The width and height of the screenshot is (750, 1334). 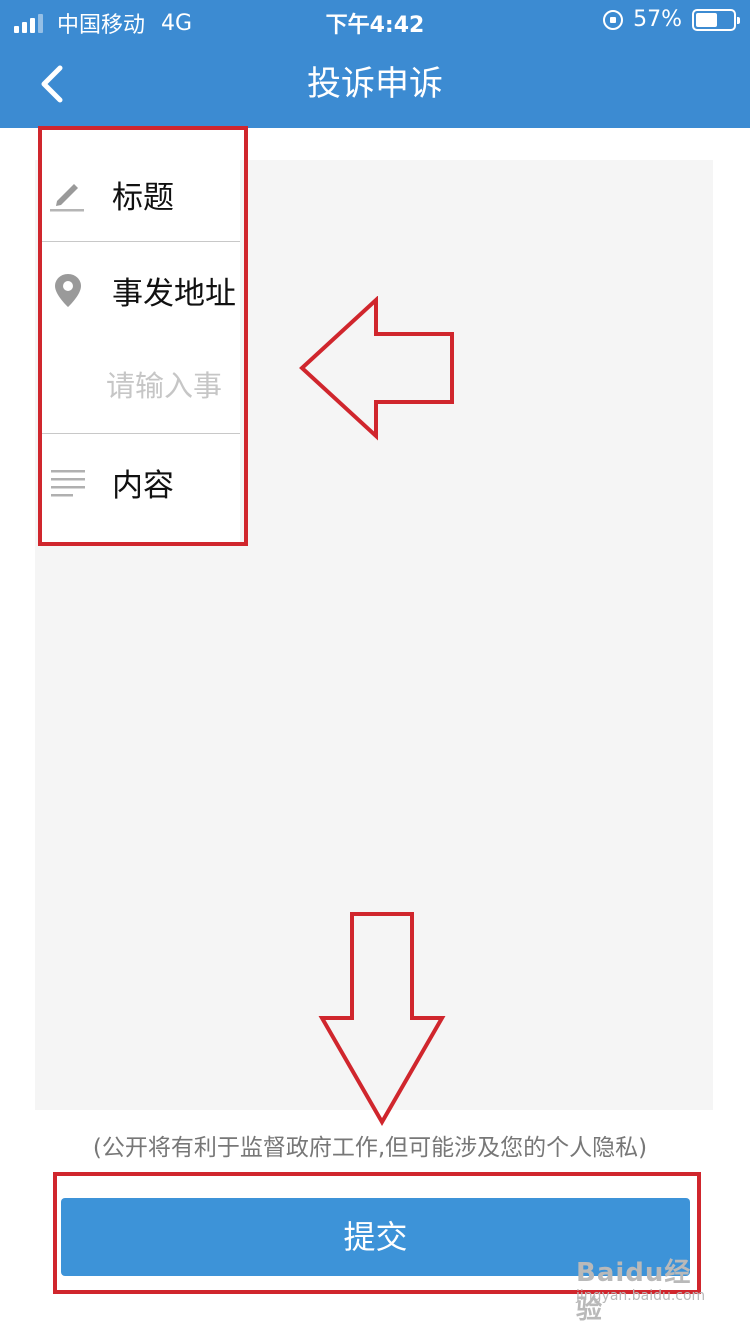 I want to click on battery-percent: 57%, so click(x=657, y=19).